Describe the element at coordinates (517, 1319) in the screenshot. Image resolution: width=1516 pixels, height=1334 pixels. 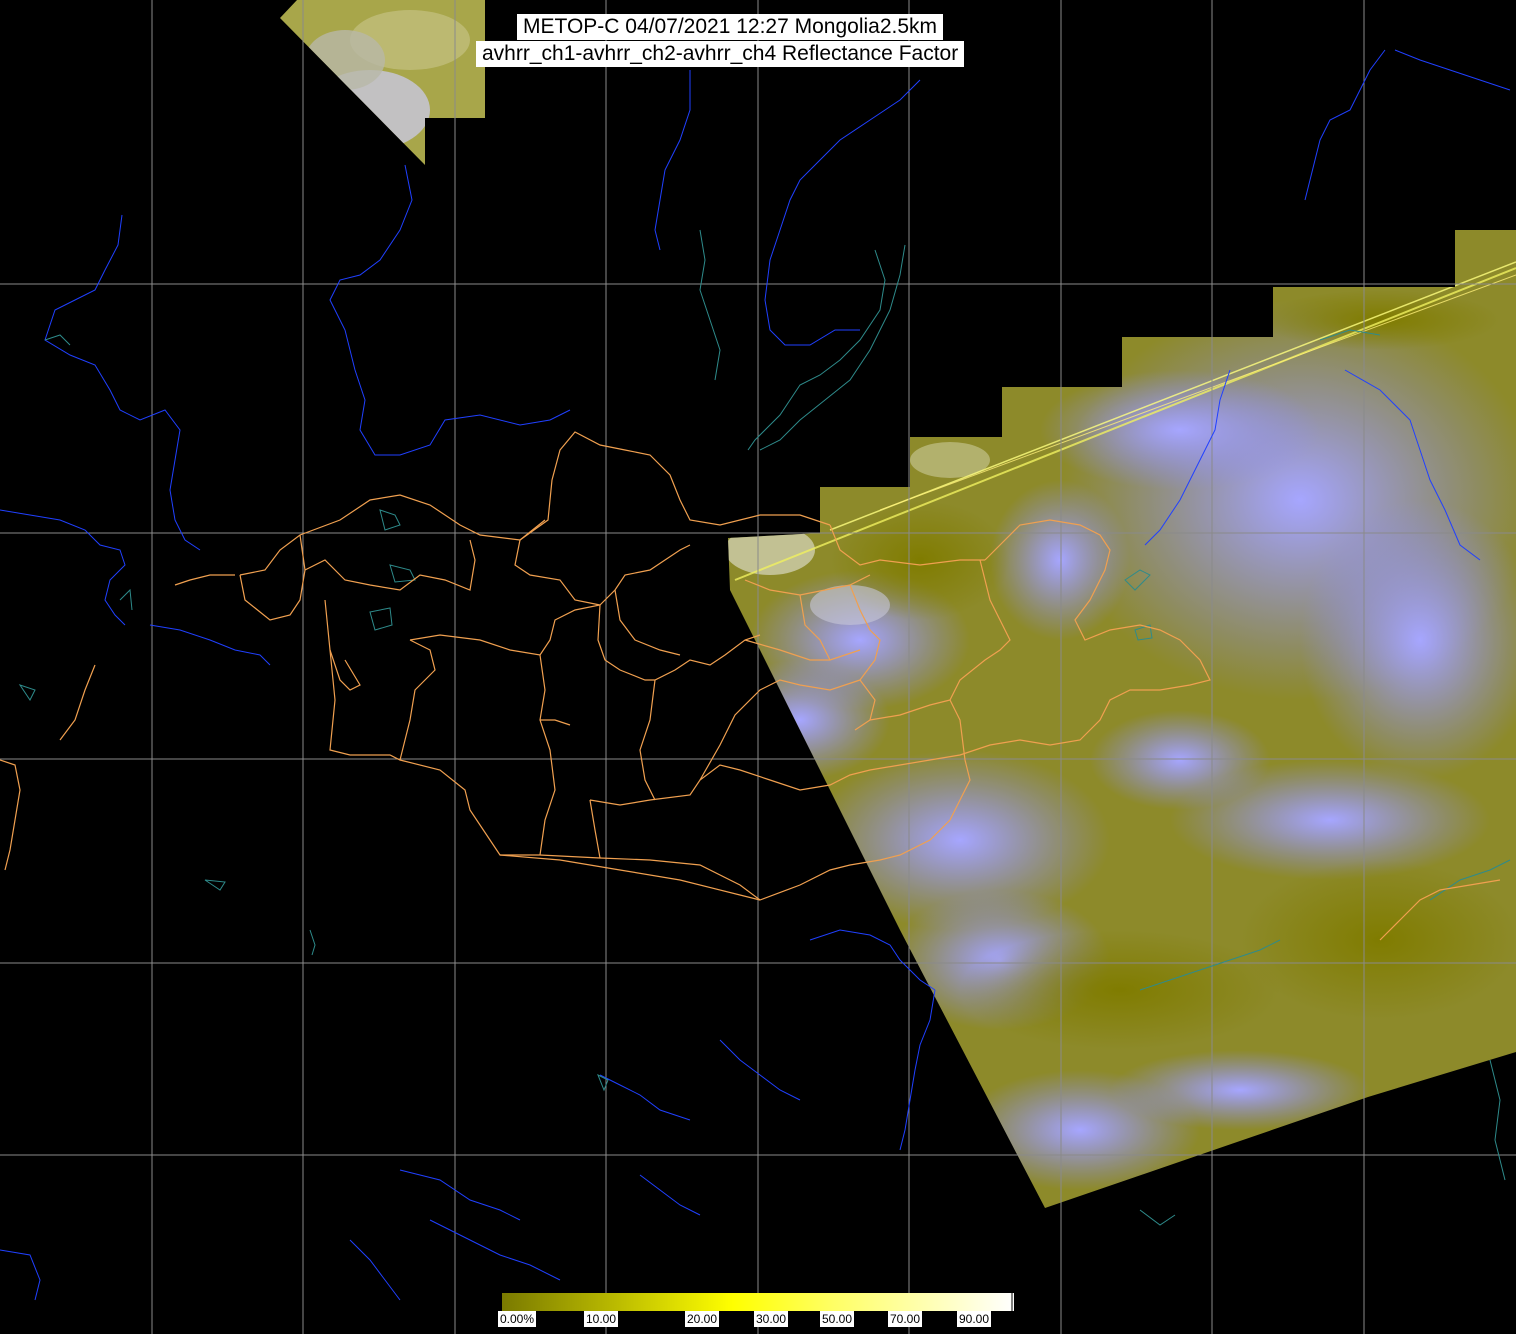
I see `colorbar-label-0: 0.00%` at that location.